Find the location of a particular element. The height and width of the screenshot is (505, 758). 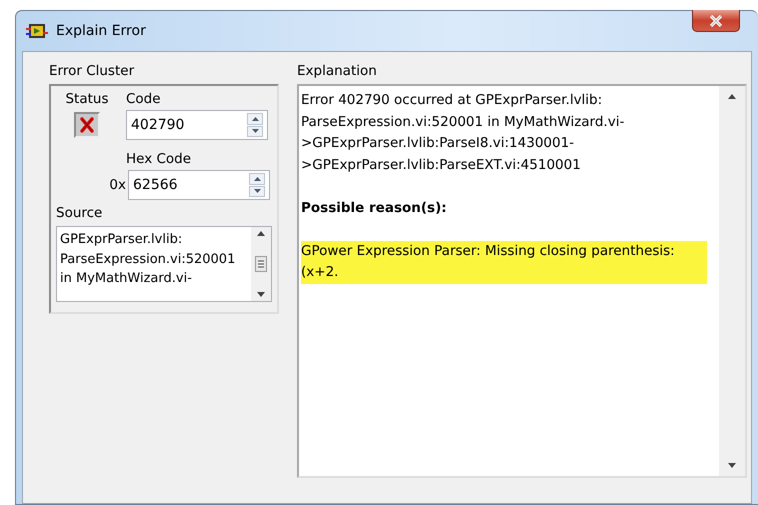

scroll-thumb is located at coordinates (261, 264).